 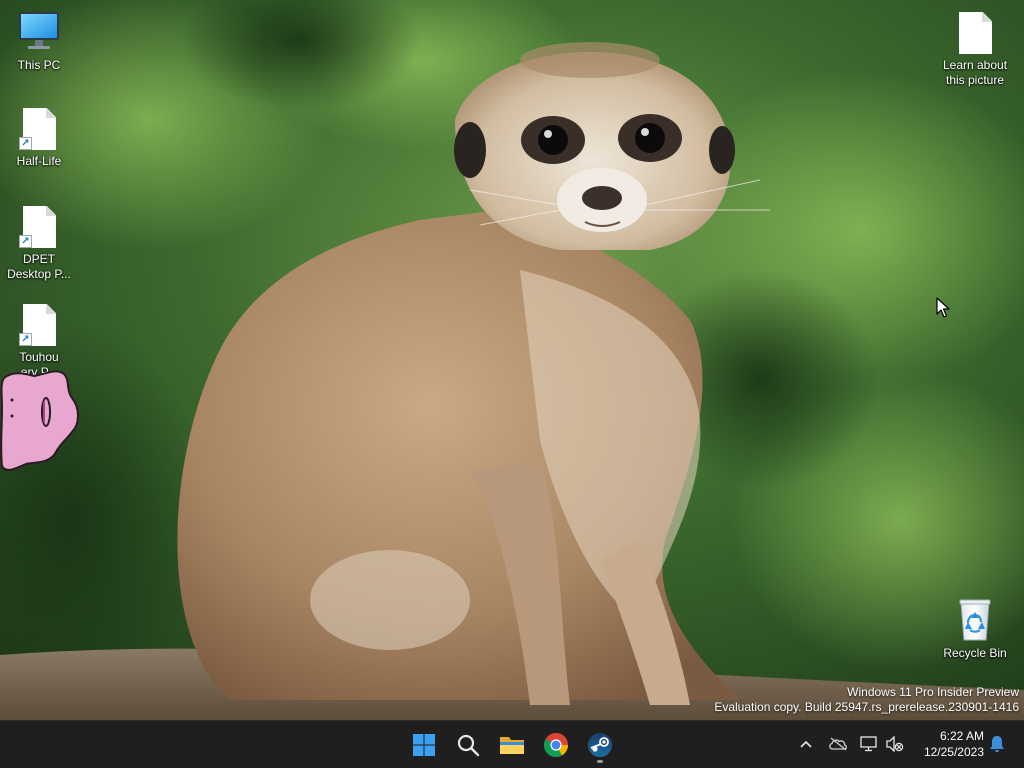 What do you see at coordinates (975, 620) in the screenshot?
I see `recycle-bin-icon` at bounding box center [975, 620].